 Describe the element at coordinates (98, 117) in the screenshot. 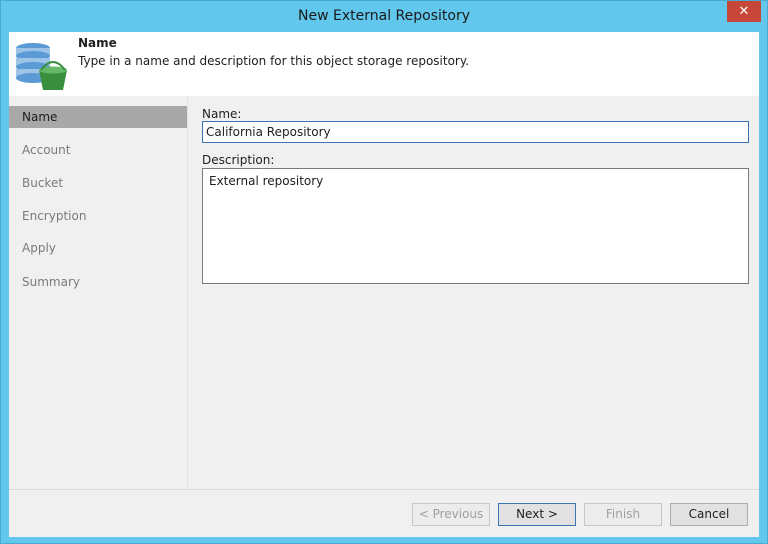

I see `step-name: Name` at that location.